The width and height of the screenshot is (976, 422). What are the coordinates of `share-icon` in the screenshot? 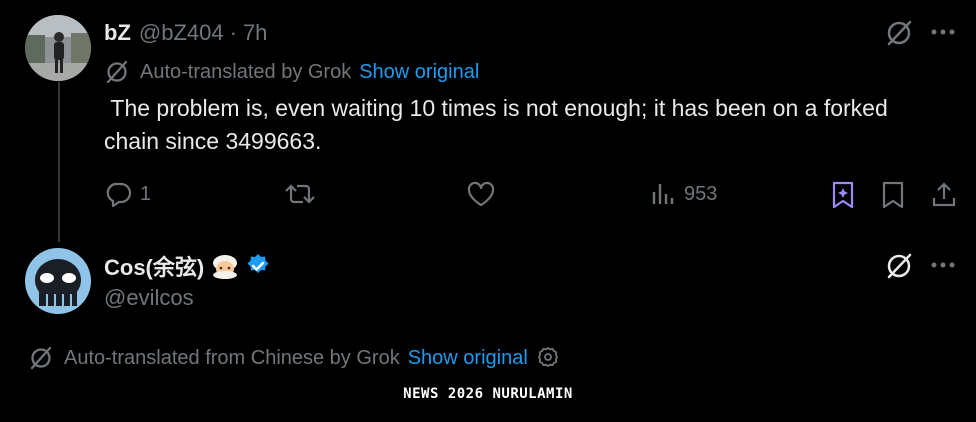 It's located at (944, 194).